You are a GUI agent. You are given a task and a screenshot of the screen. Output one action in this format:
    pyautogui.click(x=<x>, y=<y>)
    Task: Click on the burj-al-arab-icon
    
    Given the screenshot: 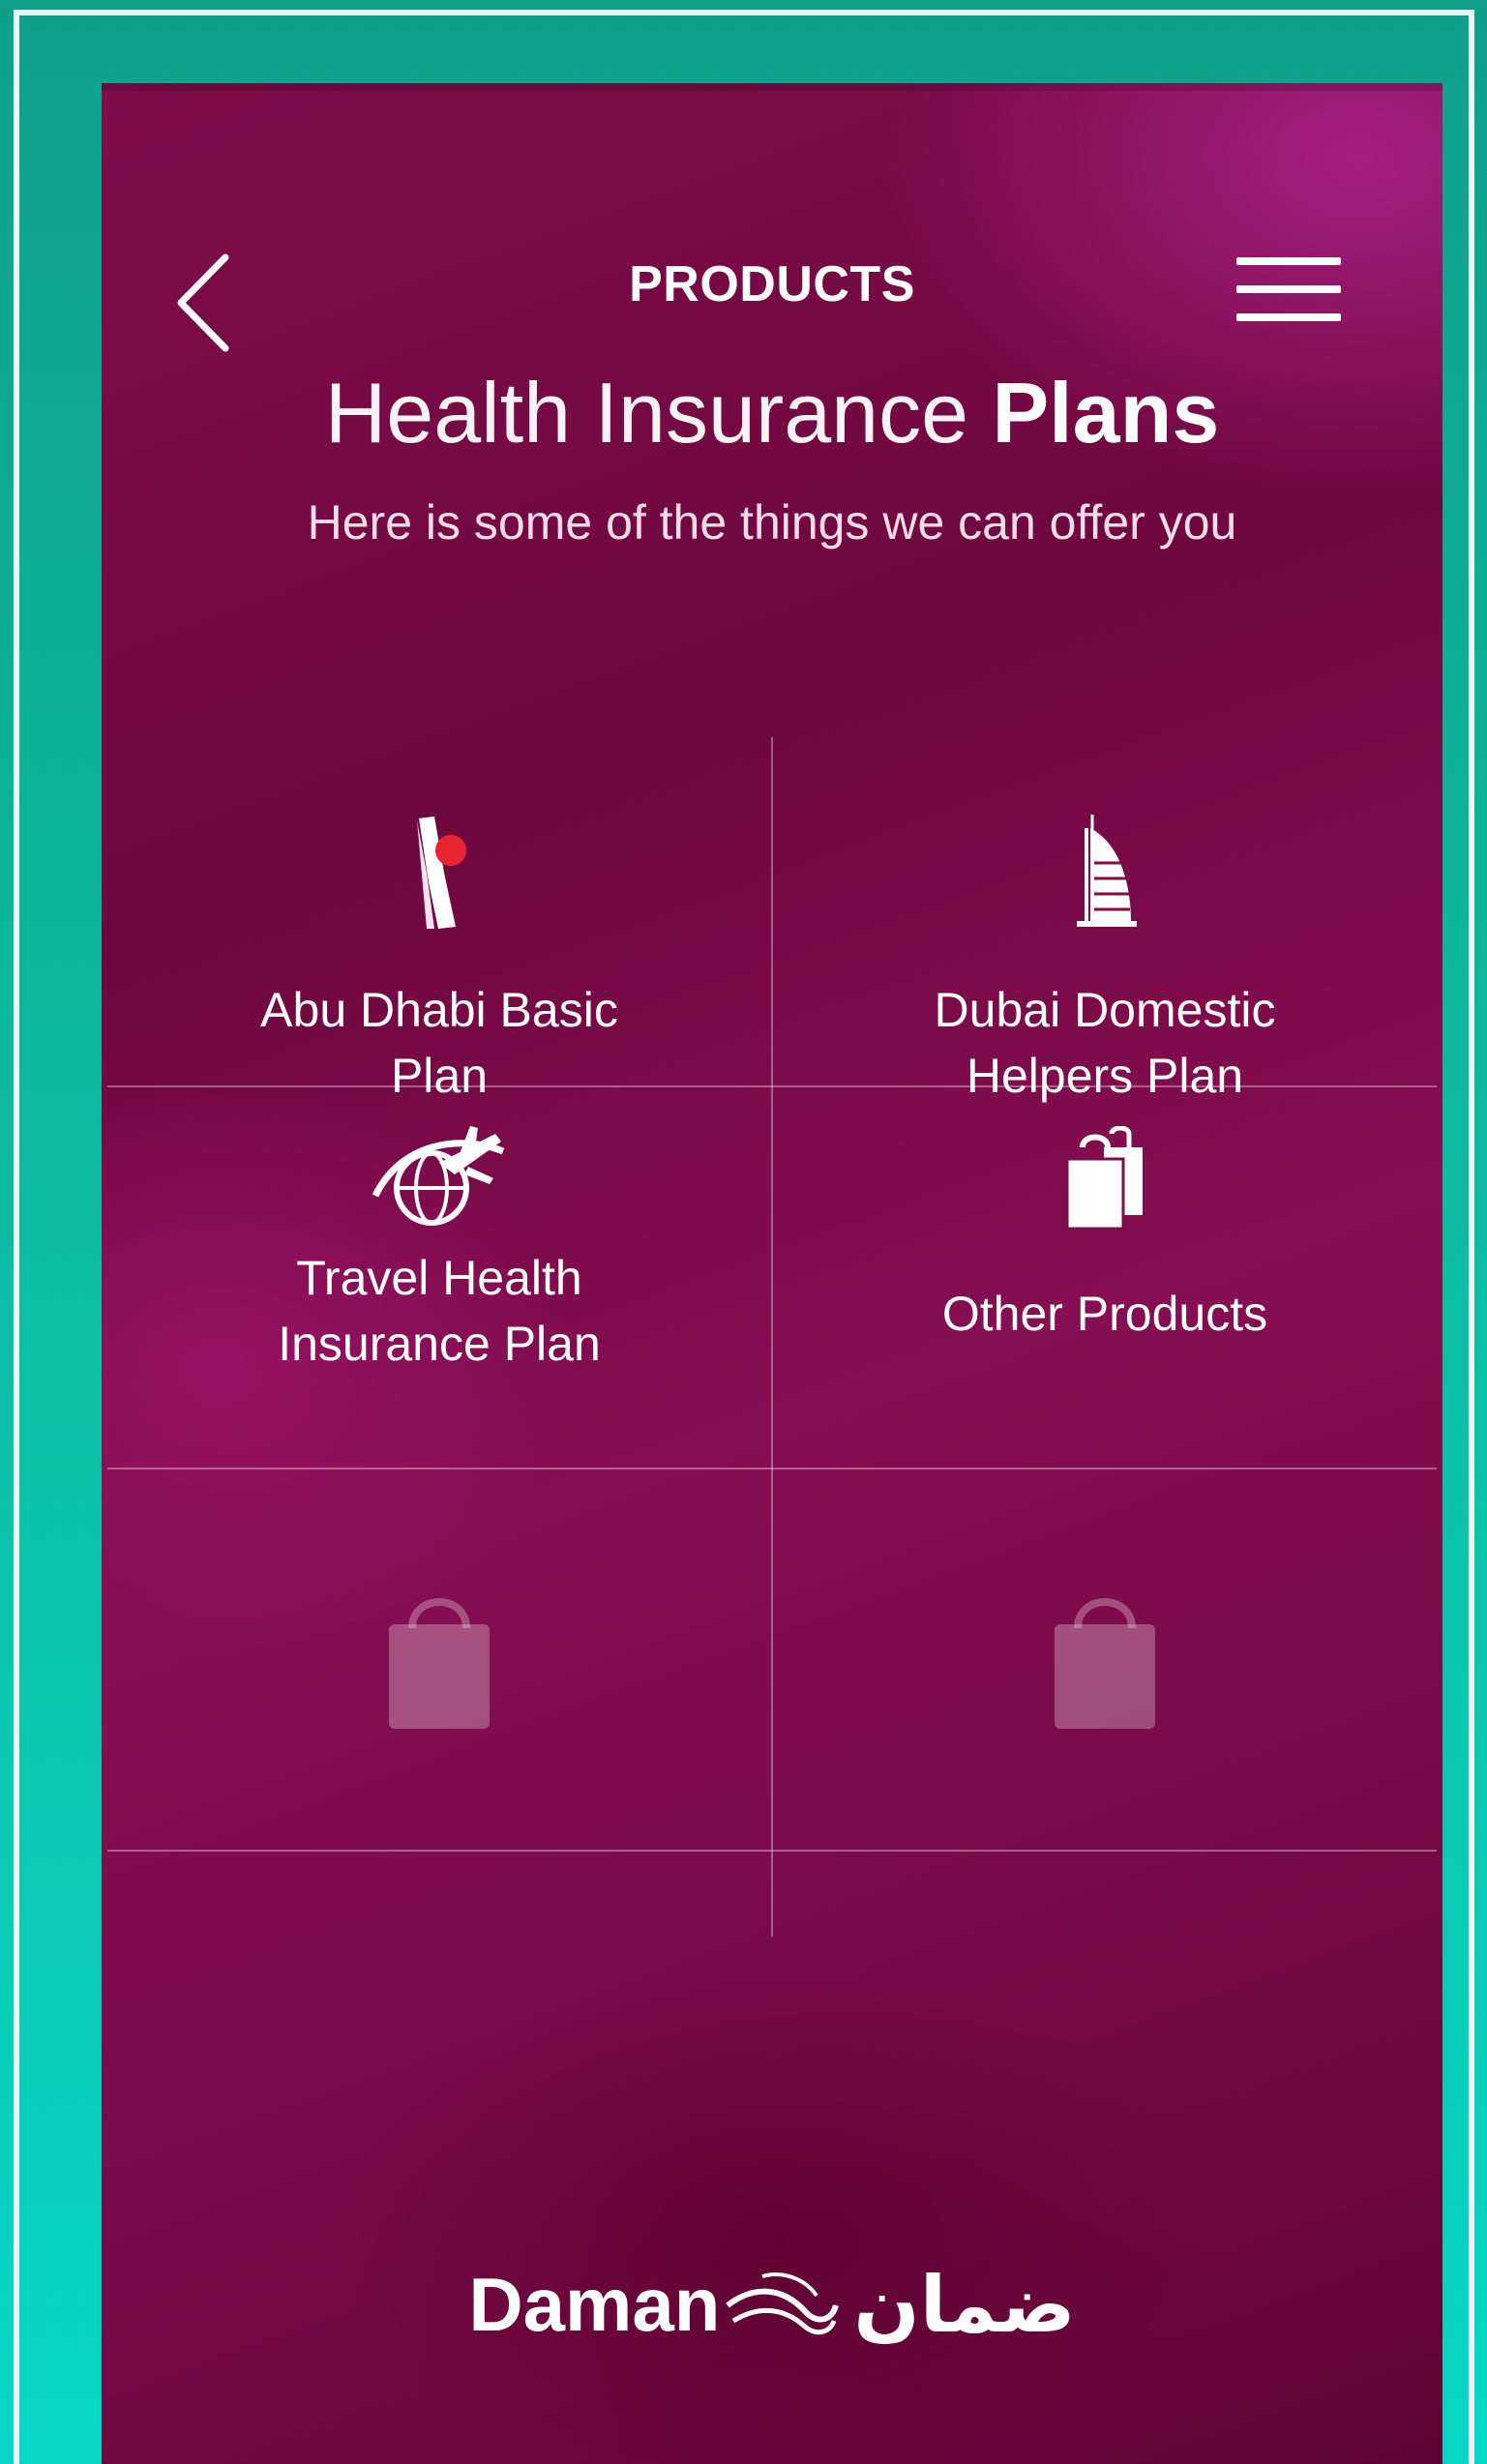 What is the action you would take?
    pyautogui.click(x=1105, y=873)
    